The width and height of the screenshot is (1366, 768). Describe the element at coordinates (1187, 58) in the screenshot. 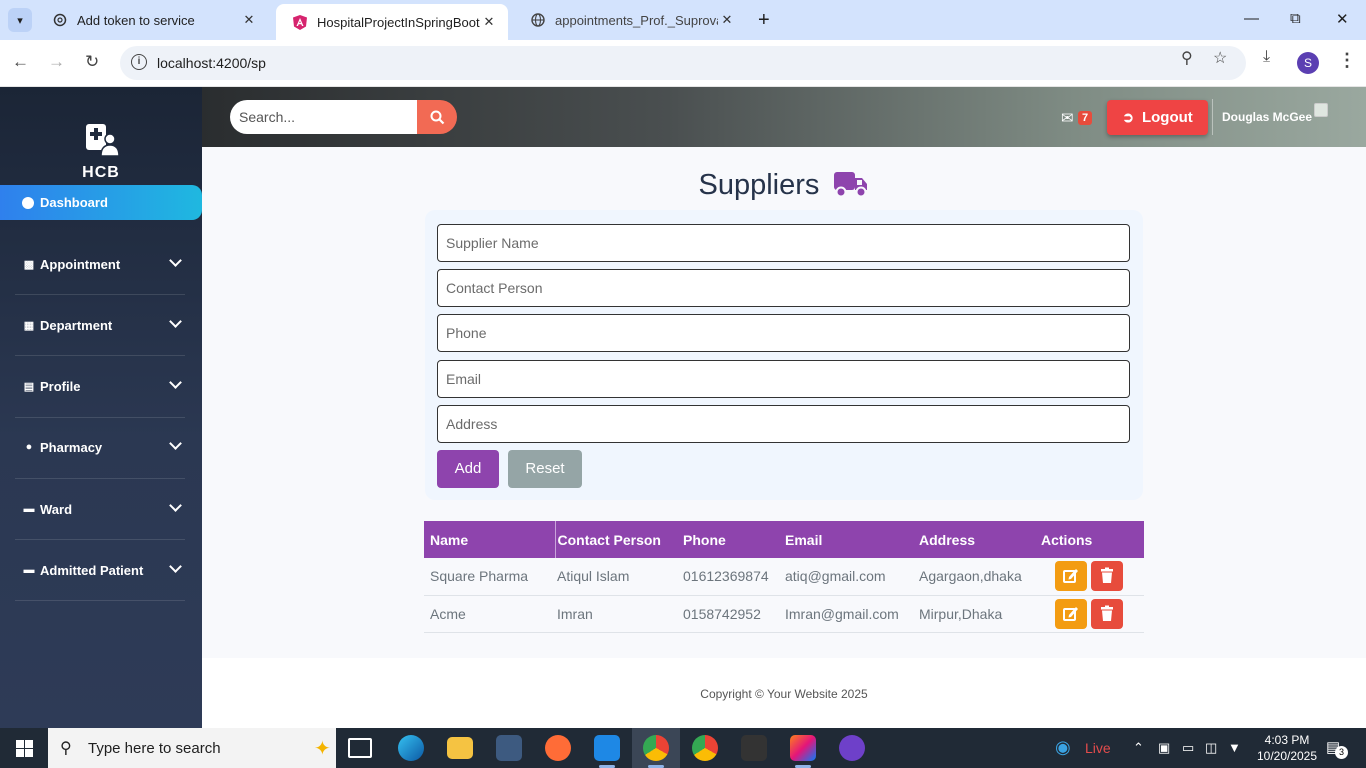

I see `zoom-icon: ⚲` at that location.